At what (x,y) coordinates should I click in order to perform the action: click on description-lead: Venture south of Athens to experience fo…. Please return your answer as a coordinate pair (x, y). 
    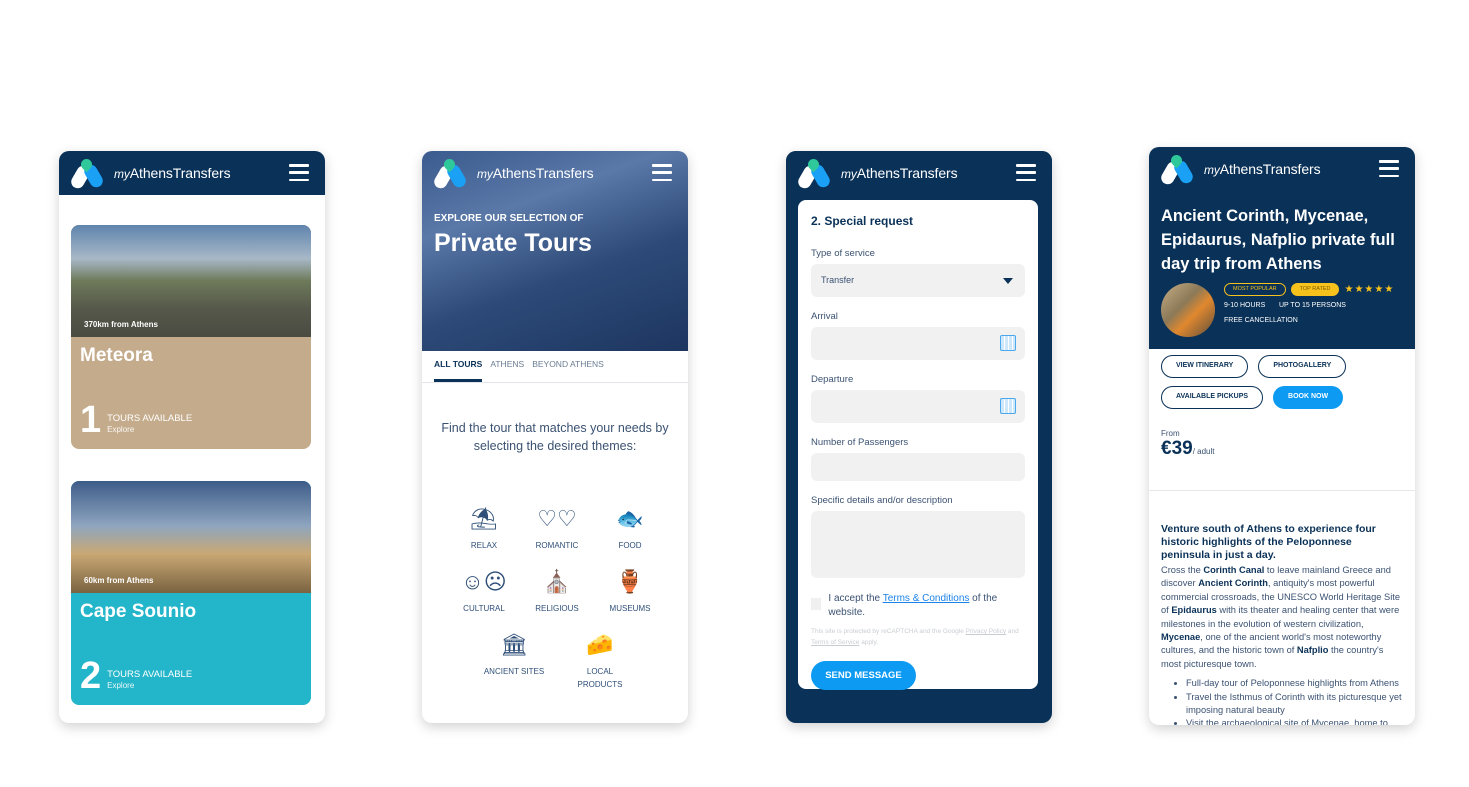
    Looking at the image, I should click on (1268, 542).